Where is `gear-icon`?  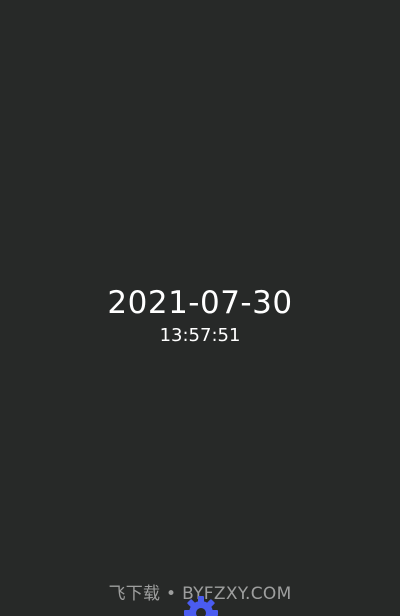
gear-icon is located at coordinates (201, 605).